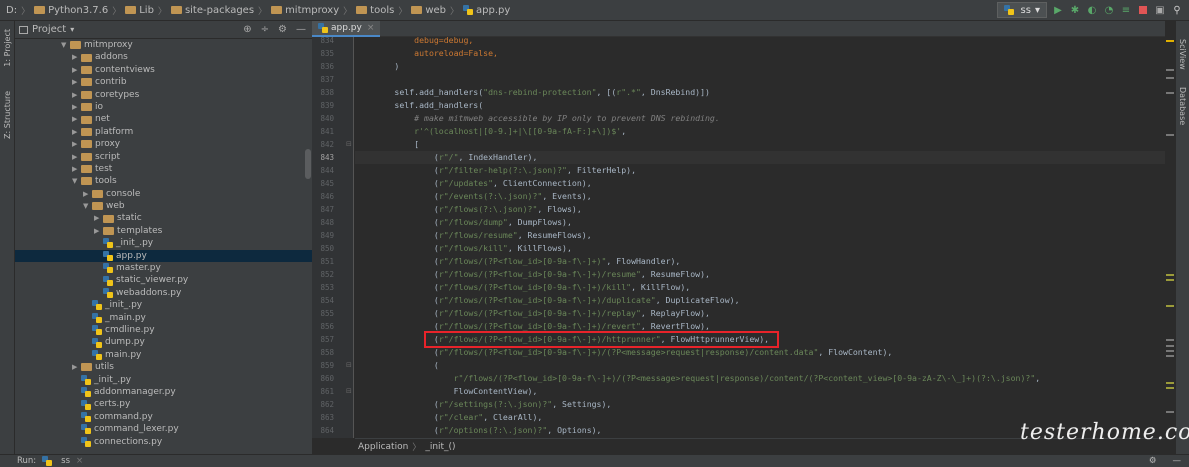 The width and height of the screenshot is (1189, 467). I want to click on tree-folder-row: ▶ io, so click(163, 107).